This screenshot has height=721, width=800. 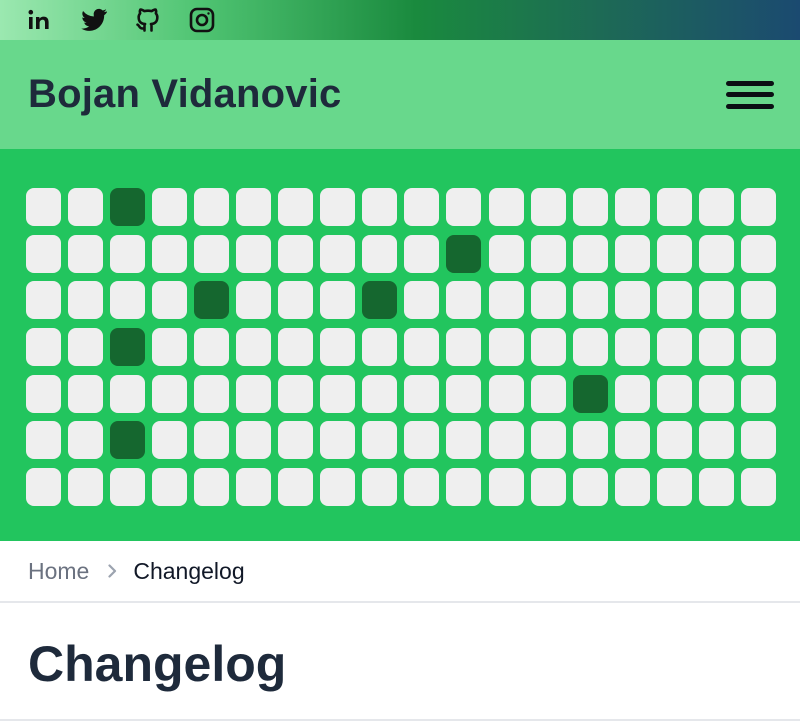 What do you see at coordinates (112, 571) in the screenshot?
I see `chevron-right-icon` at bounding box center [112, 571].